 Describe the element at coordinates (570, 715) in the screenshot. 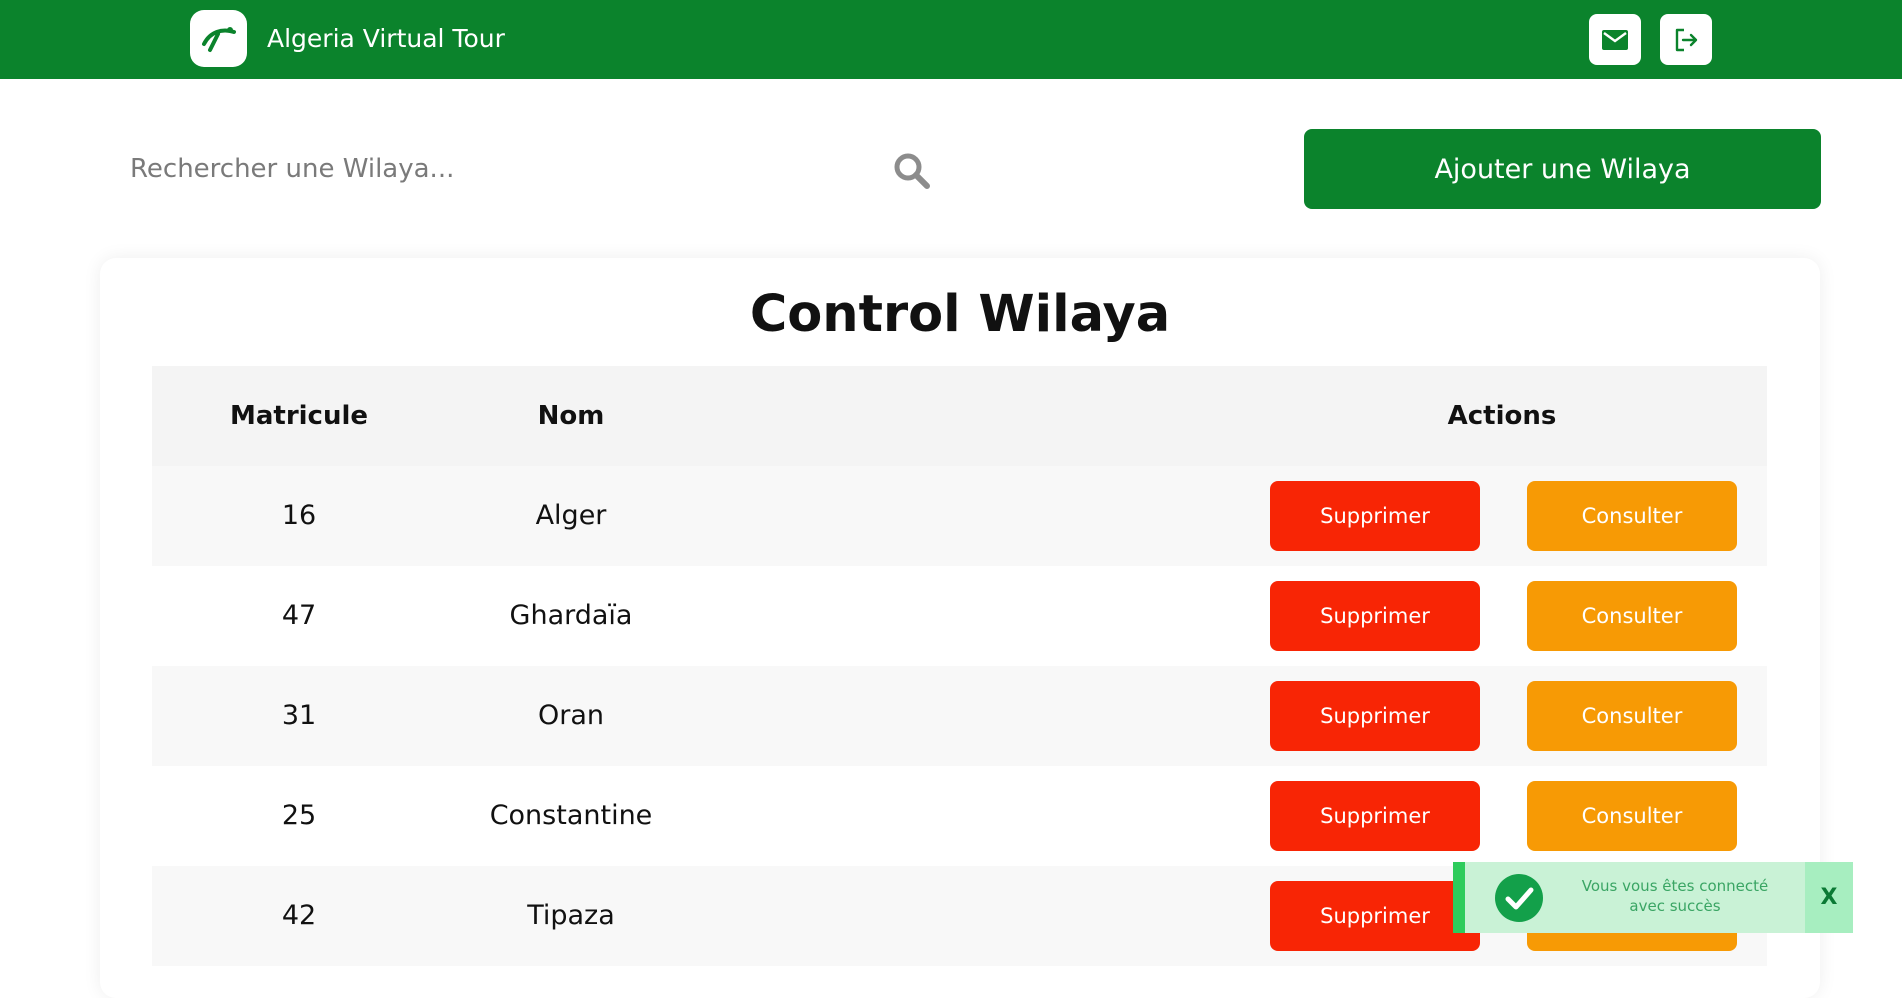

I see `nom-cell: Oran` at that location.